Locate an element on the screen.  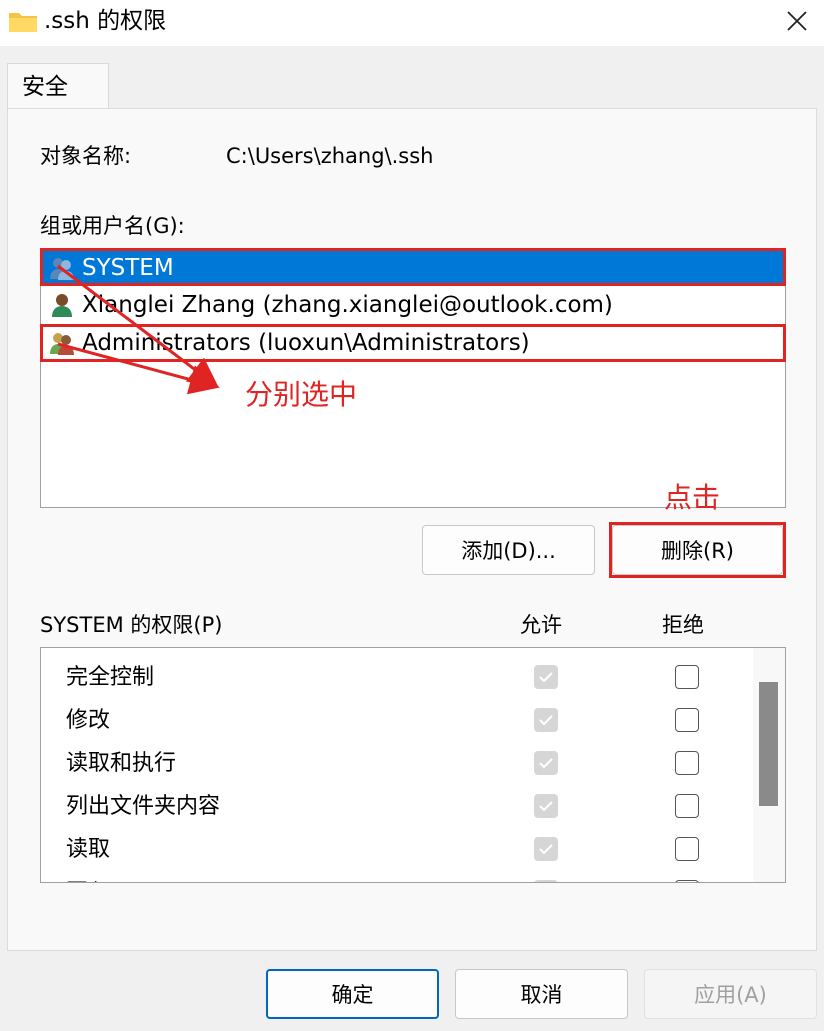
scrollbar is located at coordinates (769, 765).